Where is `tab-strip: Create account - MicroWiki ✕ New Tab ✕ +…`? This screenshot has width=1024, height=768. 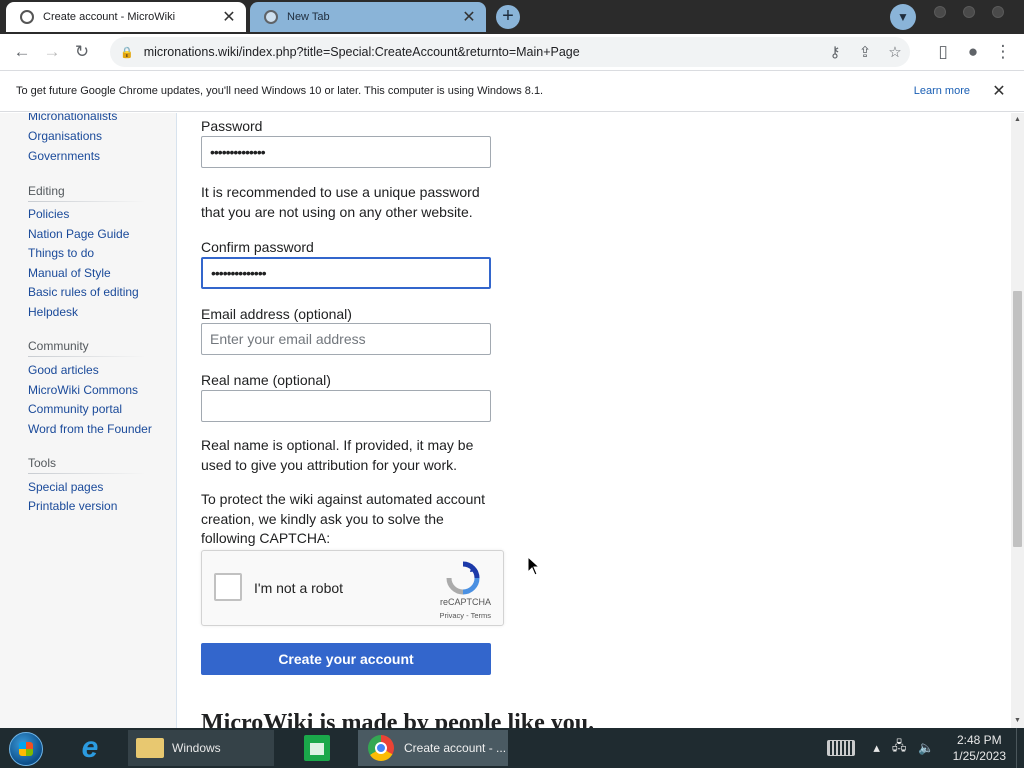
tab-strip: Create account - MicroWiki ✕ New Tab ✕ +… is located at coordinates (512, 17).